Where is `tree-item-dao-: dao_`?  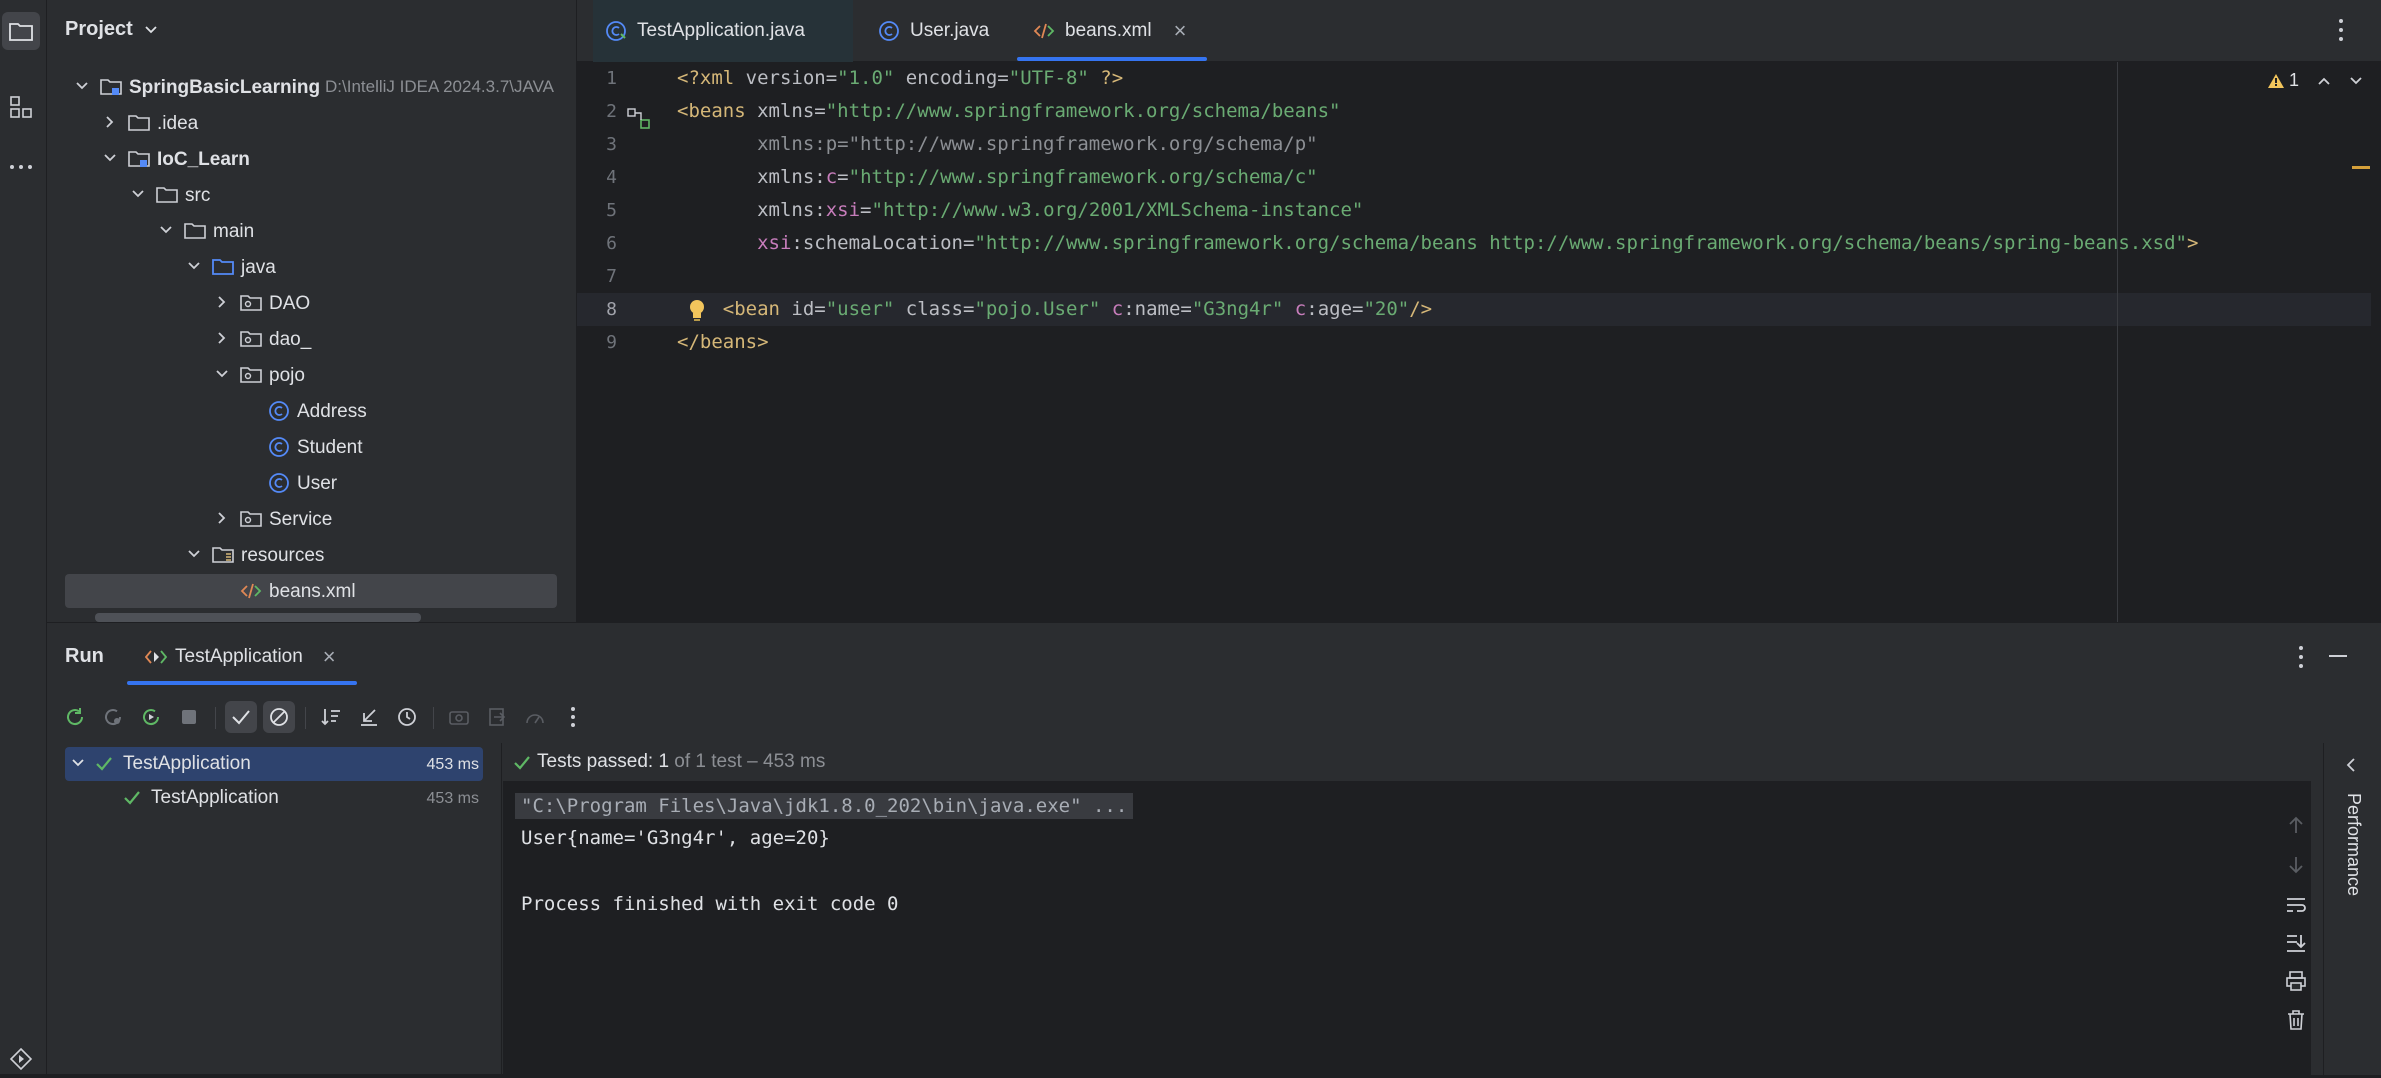
tree-item-dao-: dao_ is located at coordinates (307, 339).